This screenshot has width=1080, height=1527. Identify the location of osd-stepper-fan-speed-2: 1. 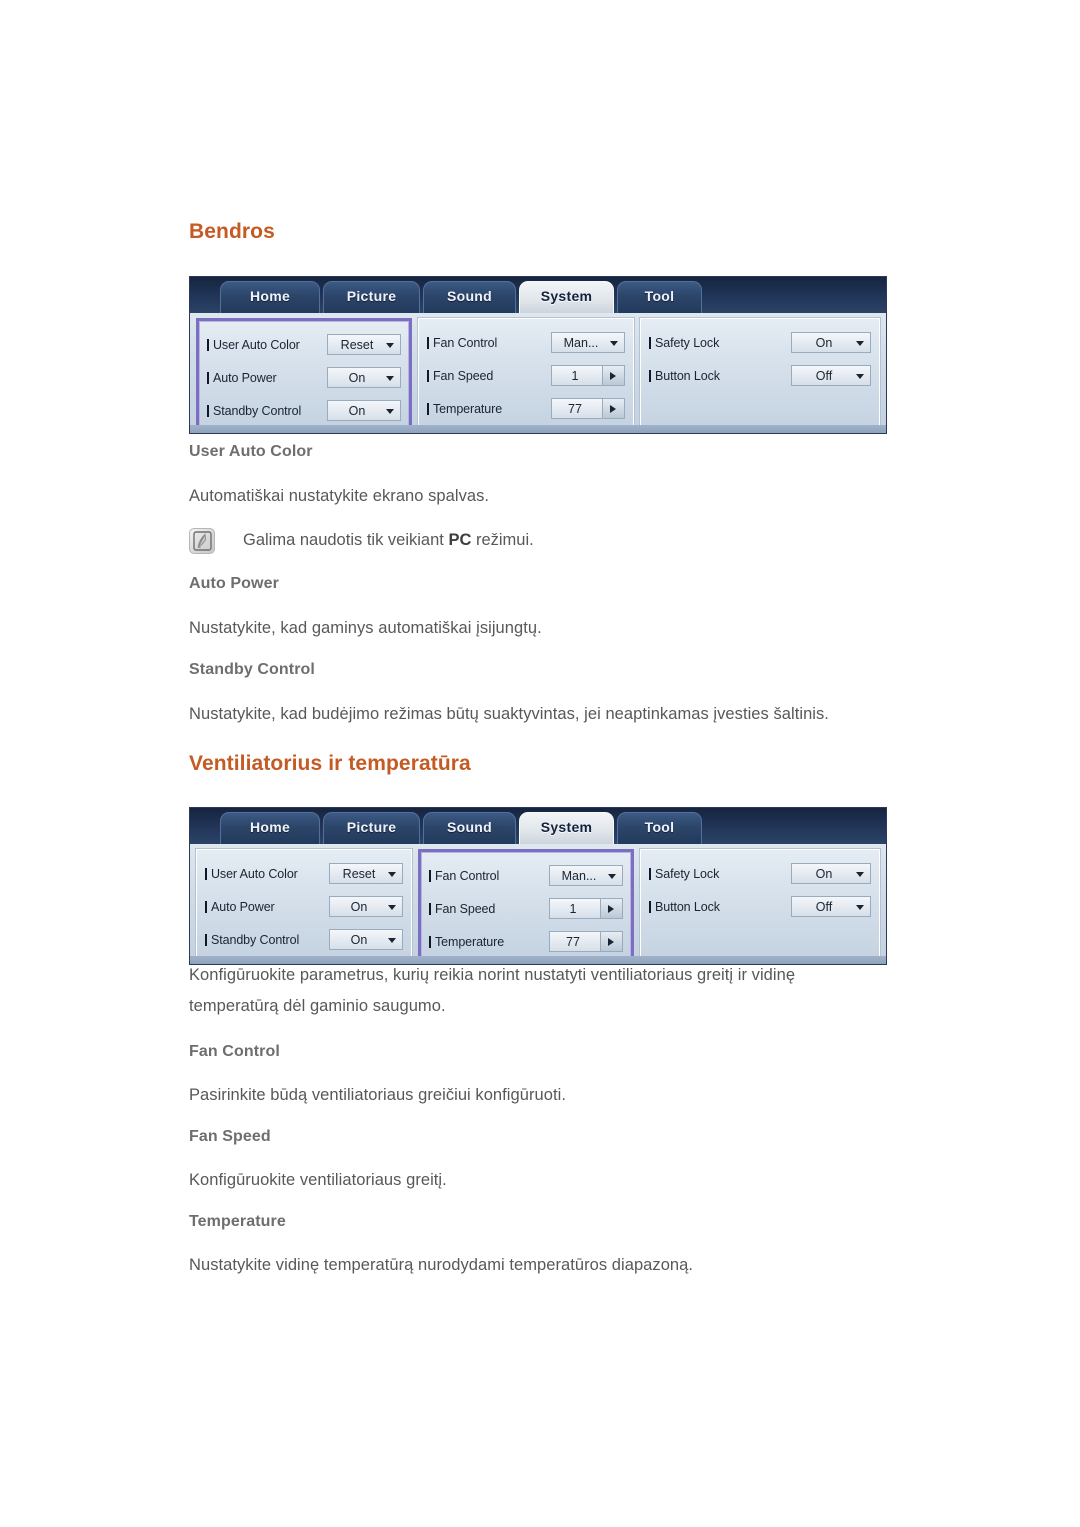
(586, 908).